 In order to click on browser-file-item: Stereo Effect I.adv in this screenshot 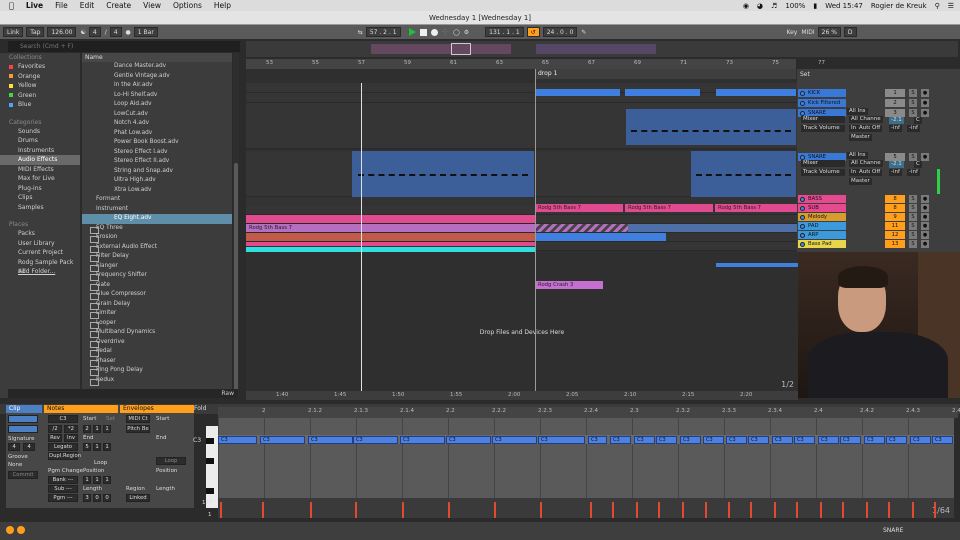, I will do `click(157, 153)`.